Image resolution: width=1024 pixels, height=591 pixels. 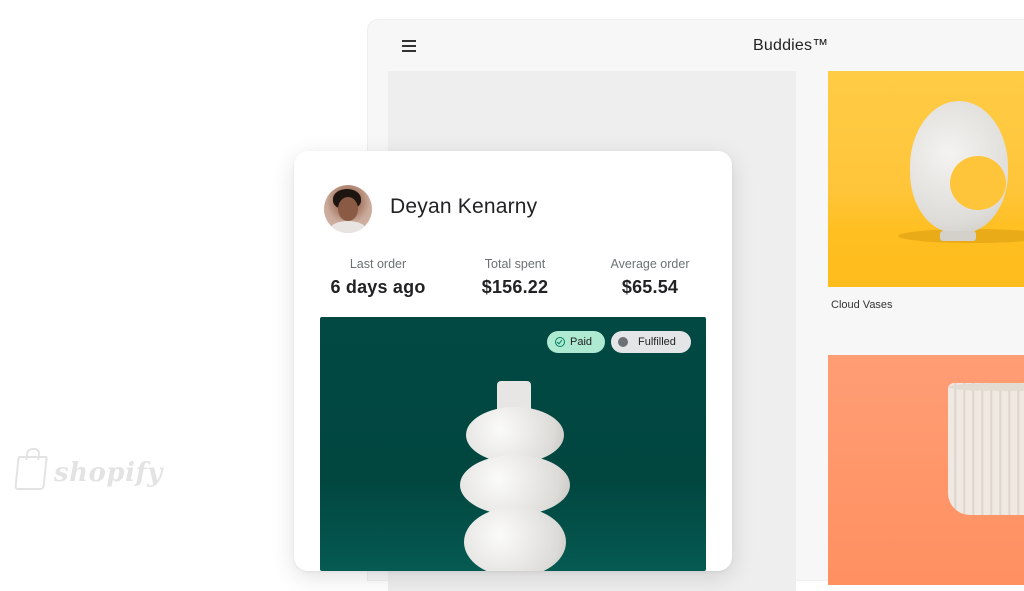 I want to click on product-image-ribbed-cup, so click(x=926, y=470).